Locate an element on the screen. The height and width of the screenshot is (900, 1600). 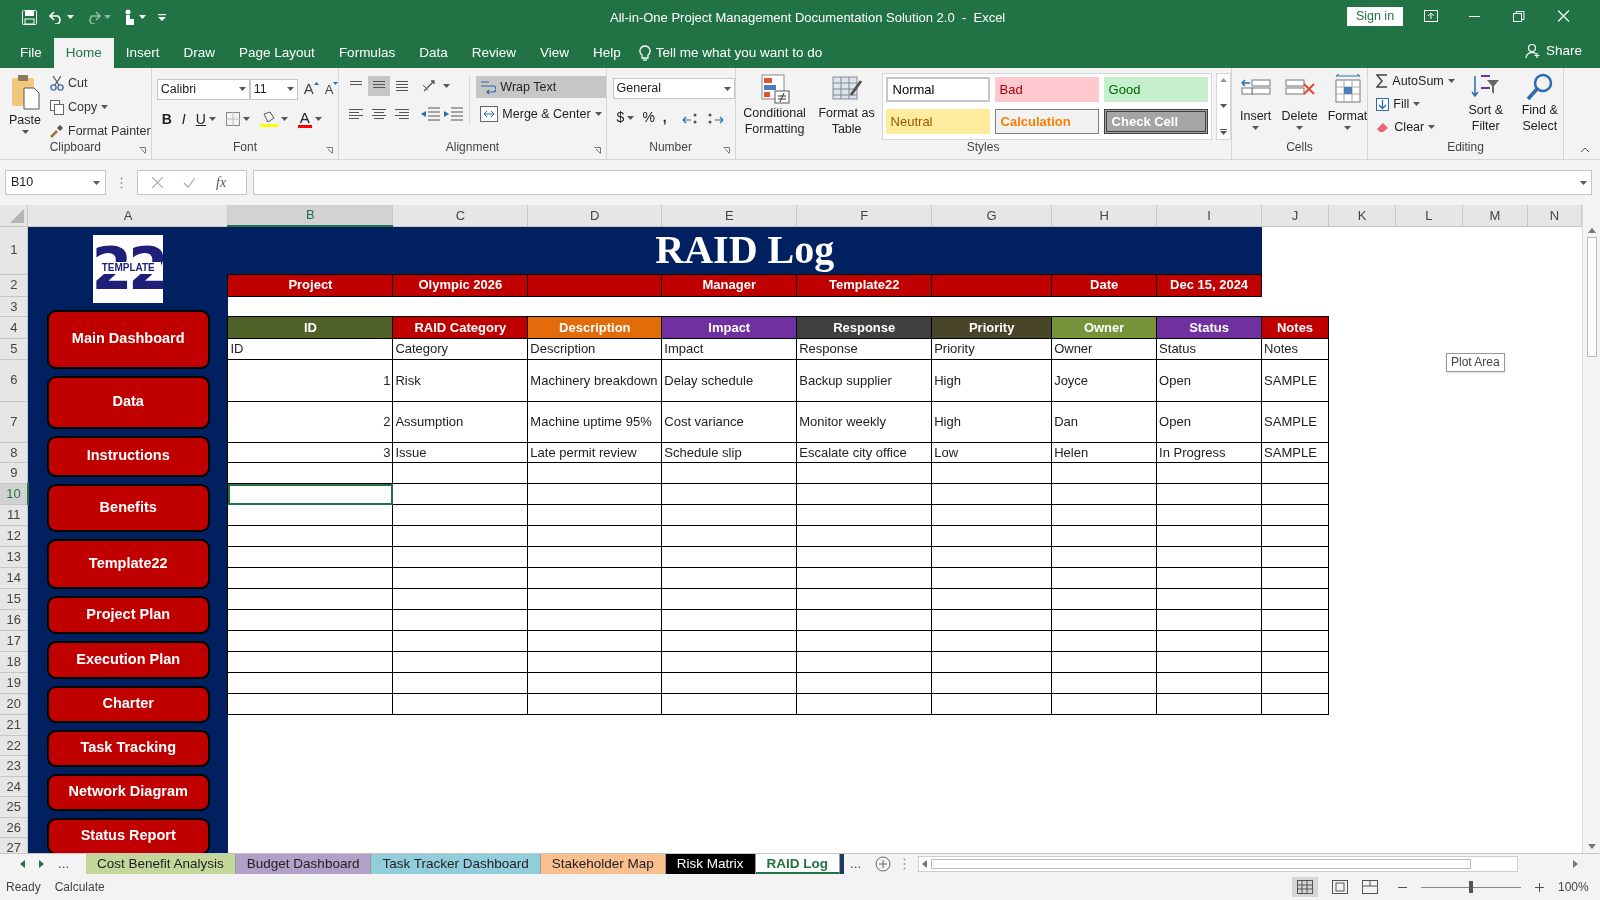
row-header: 3 is located at coordinates (14, 306).